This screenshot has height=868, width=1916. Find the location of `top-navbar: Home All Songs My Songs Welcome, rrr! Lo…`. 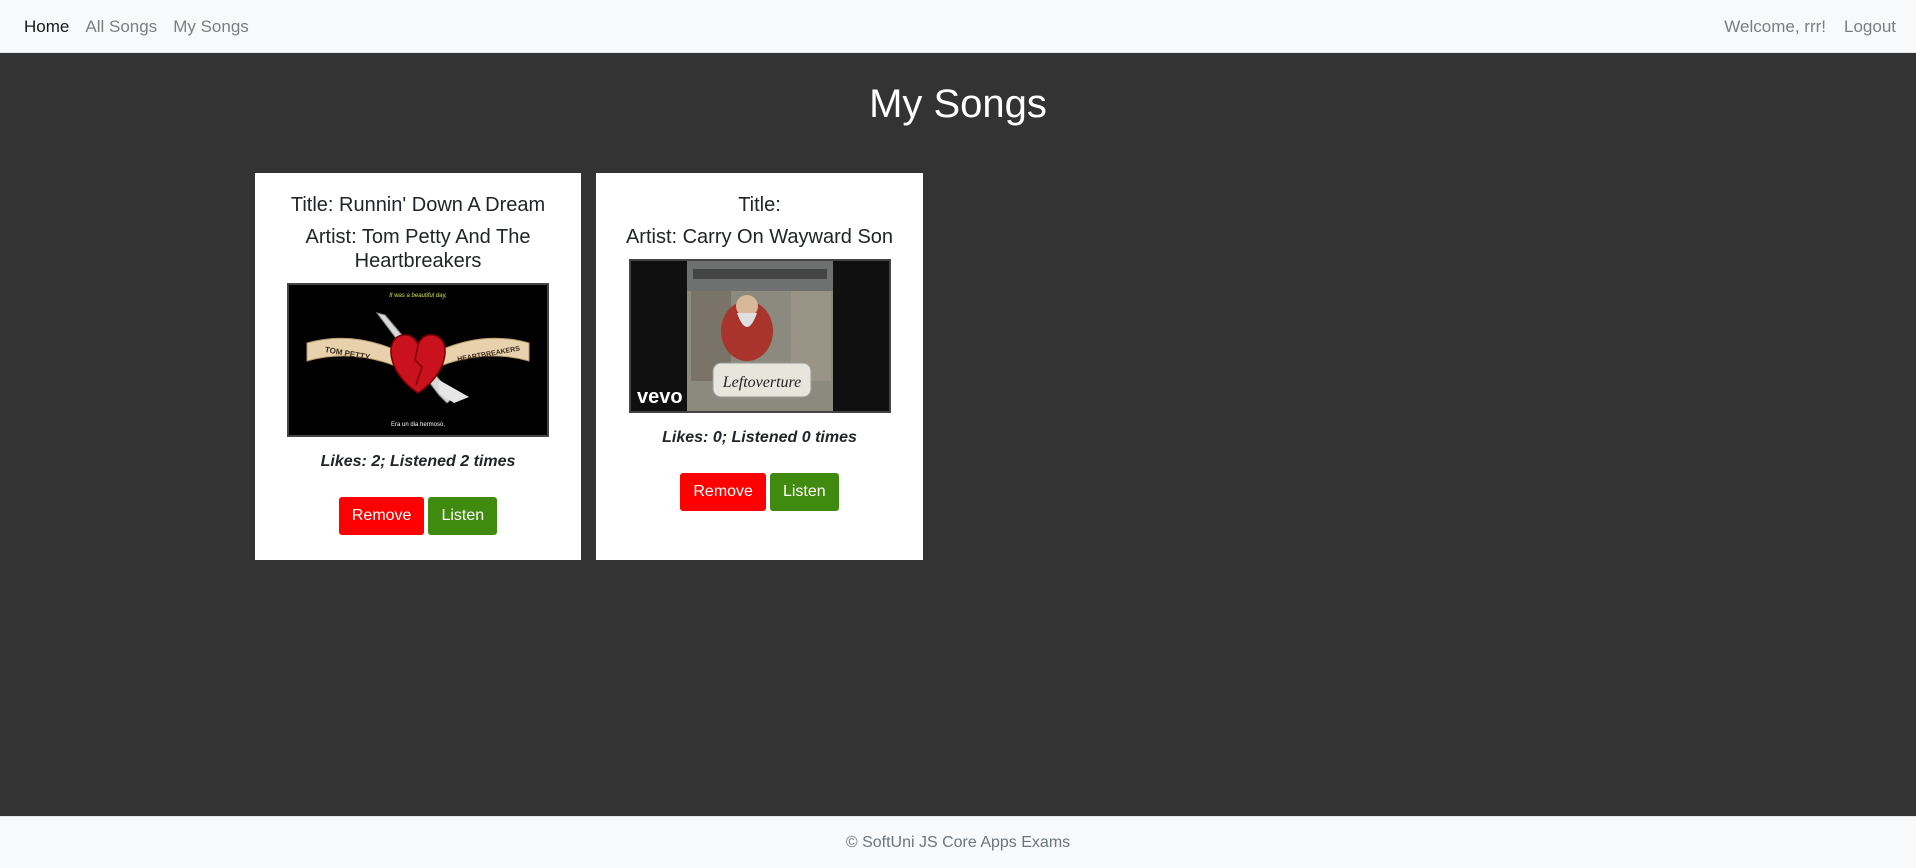

top-navbar: Home All Songs My Songs Welcome, rrr! Lo… is located at coordinates (958, 26).